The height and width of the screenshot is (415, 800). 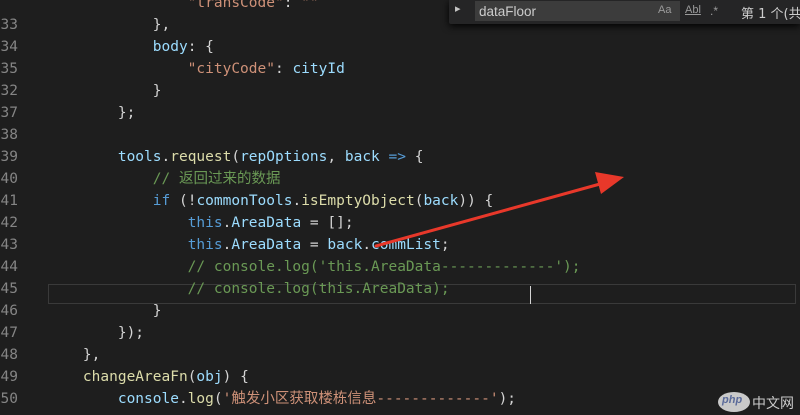 What do you see at coordinates (400, 135) in the screenshot?
I see `code-line: 38` at bounding box center [400, 135].